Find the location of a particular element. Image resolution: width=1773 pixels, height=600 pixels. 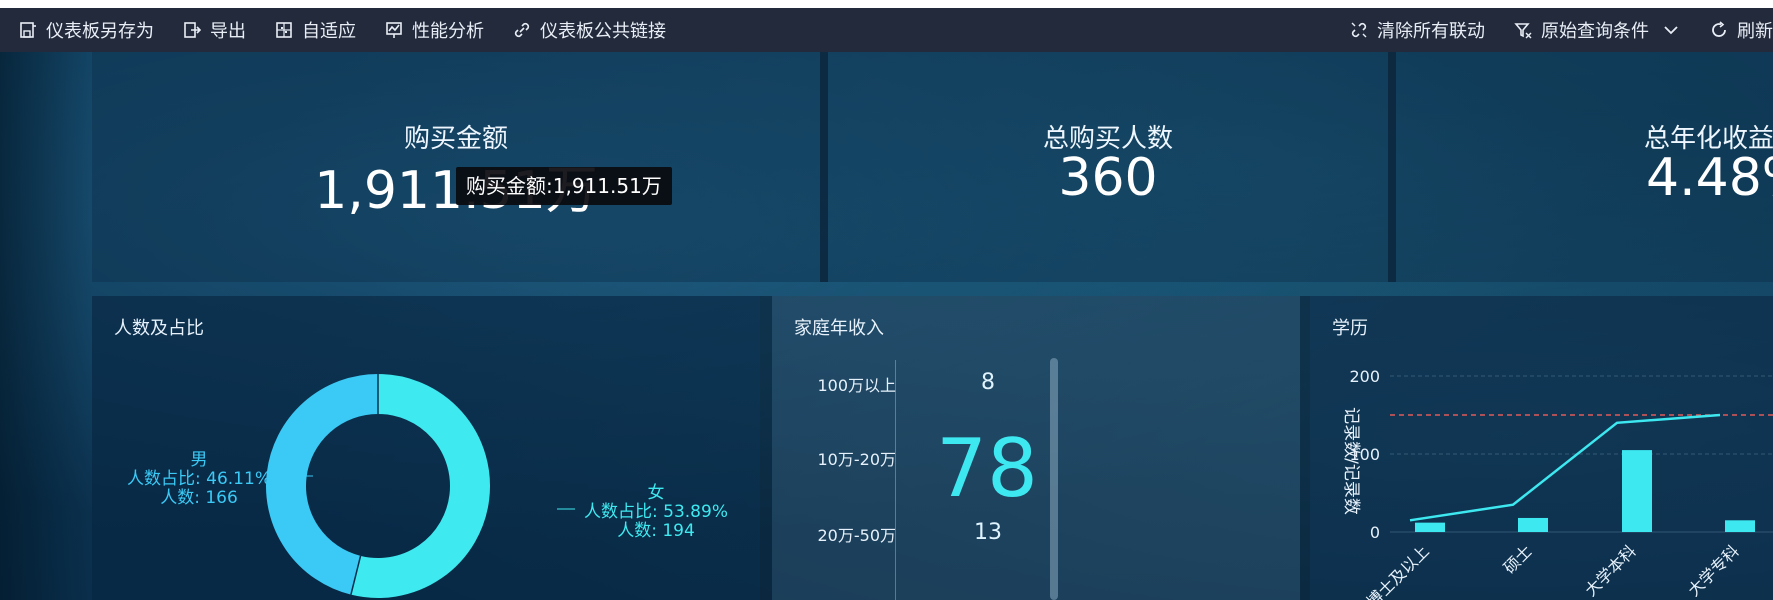

x-tick-label: 大学专科 is located at coordinates (1713, 570).